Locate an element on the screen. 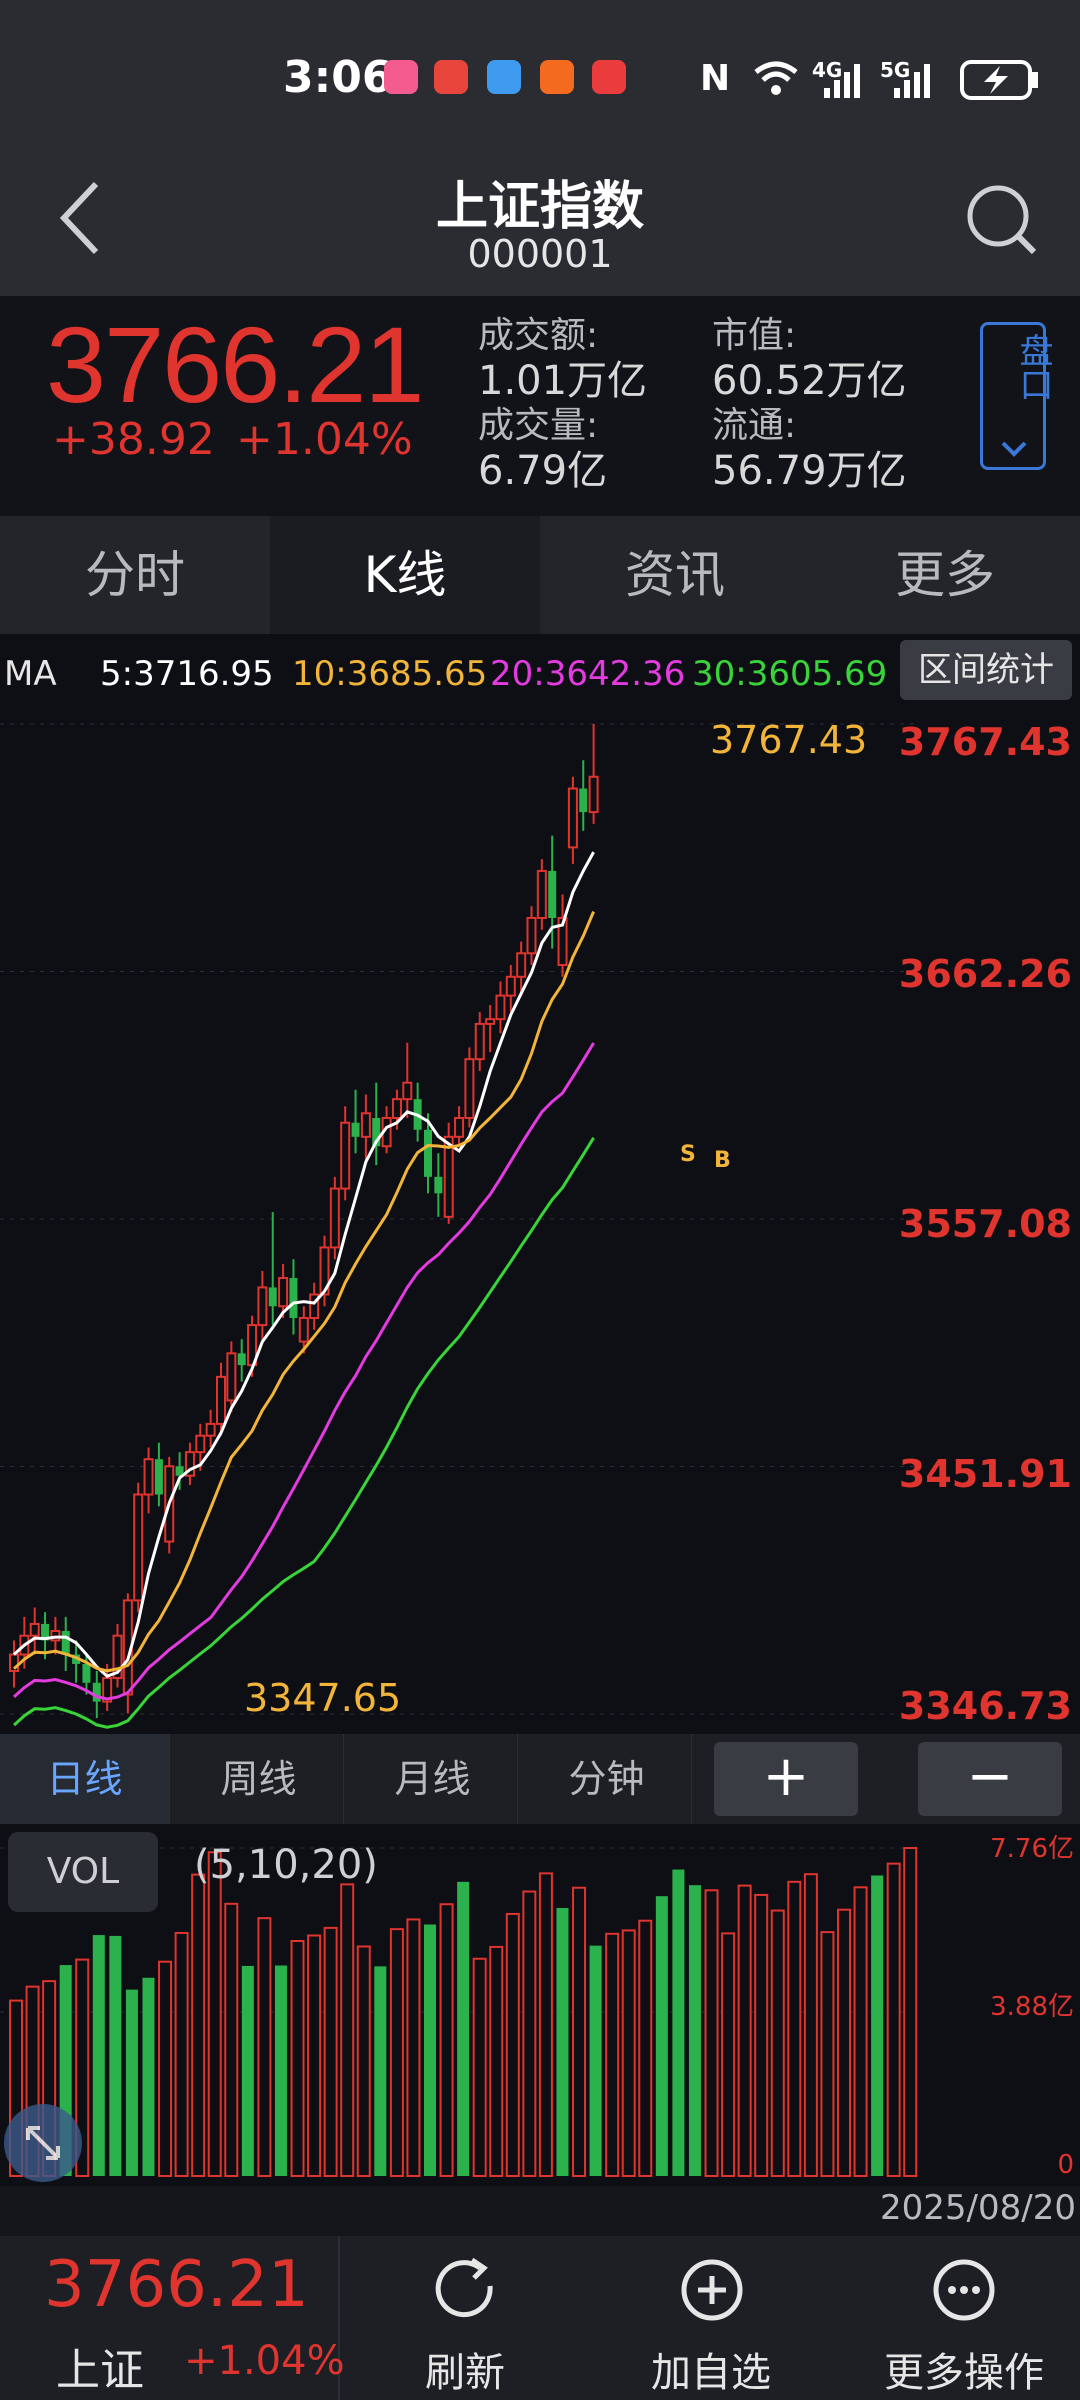 This screenshot has height=2400, width=1080. expand-icon is located at coordinates (43, 2143).